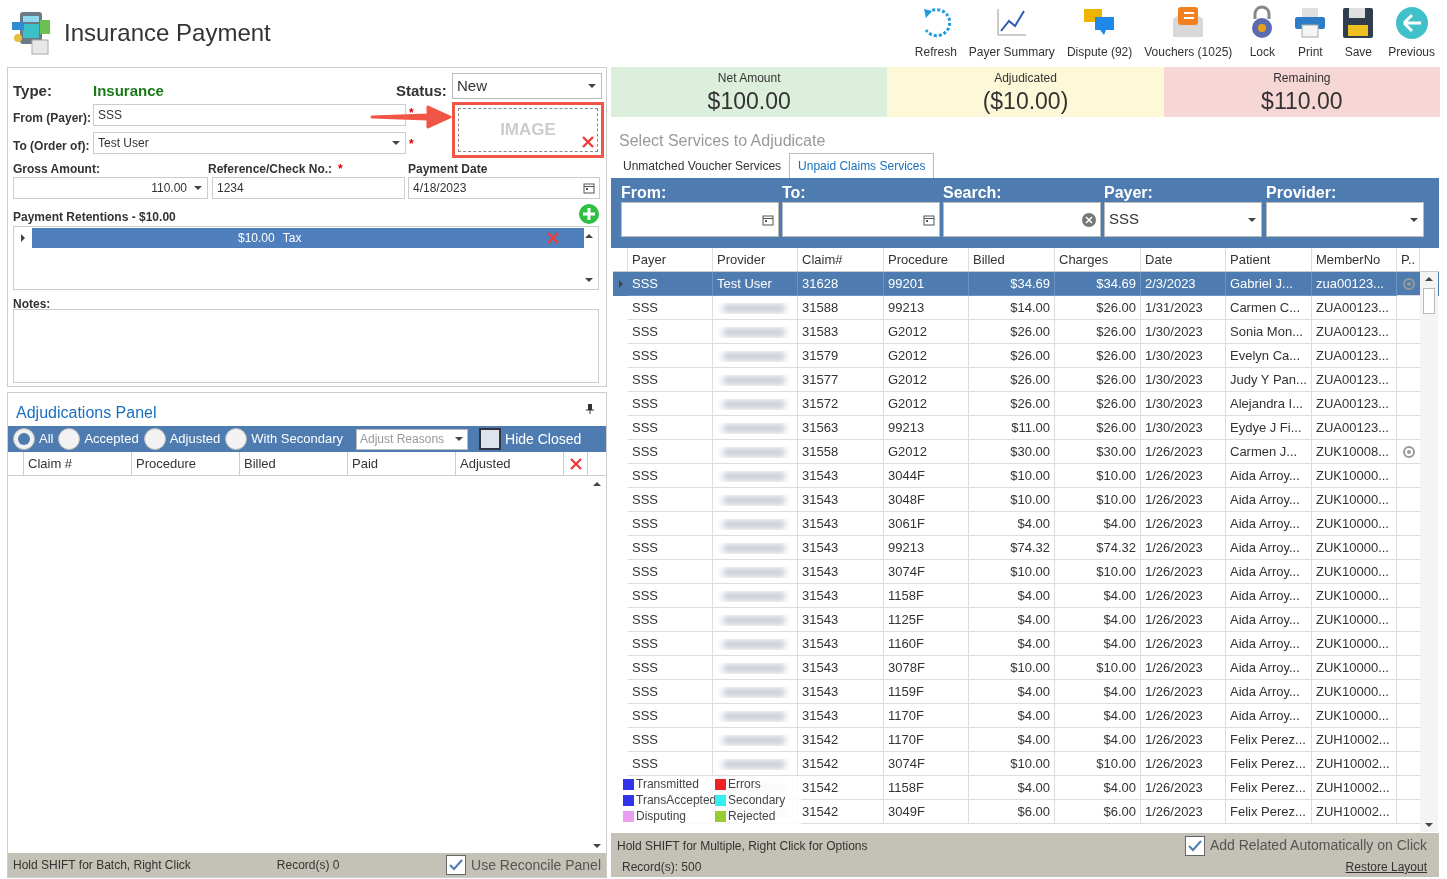  Describe the element at coordinates (94, 217) in the screenshot. I see `section-label: Payment Retentions - $10.00` at that location.